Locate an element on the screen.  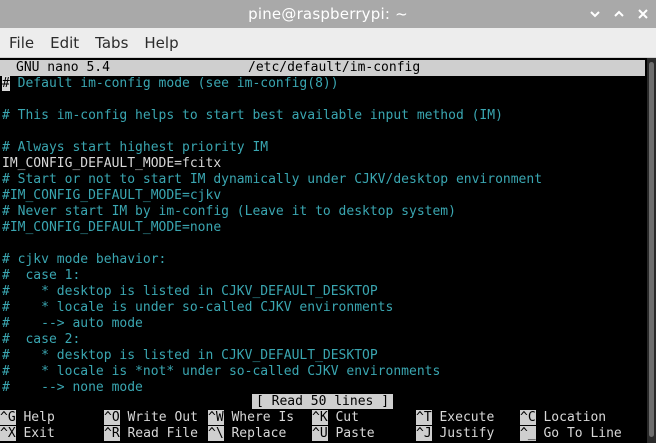
shortcut-label: Replace is located at coordinates (255, 433).